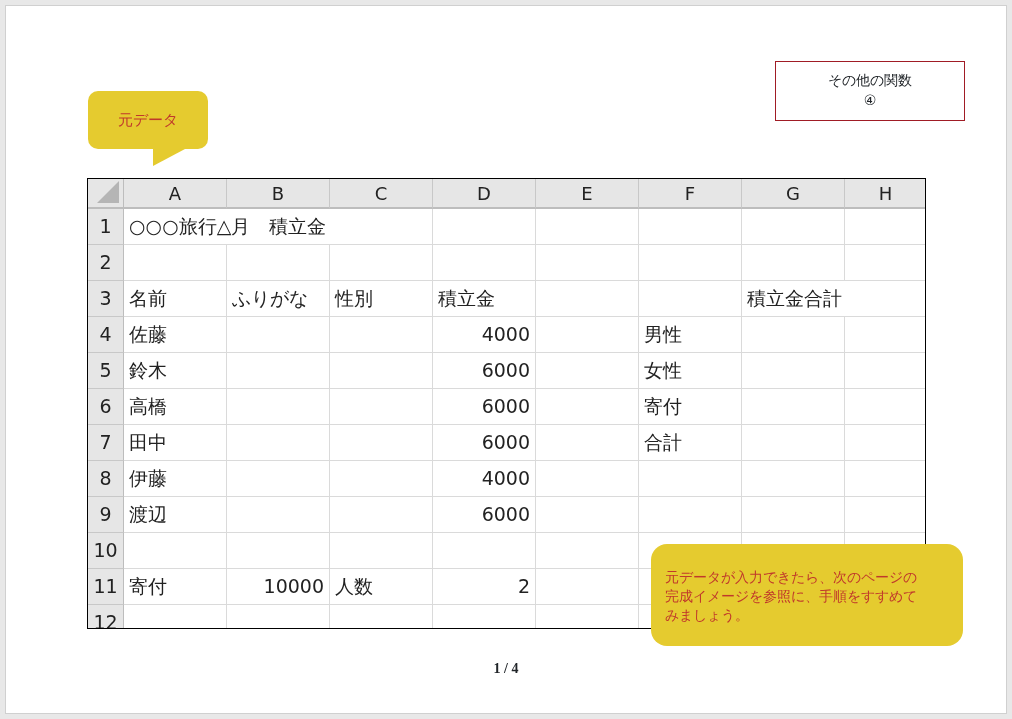 The height and width of the screenshot is (719, 1012). What do you see at coordinates (106, 263) in the screenshot?
I see `row-header: 2` at bounding box center [106, 263].